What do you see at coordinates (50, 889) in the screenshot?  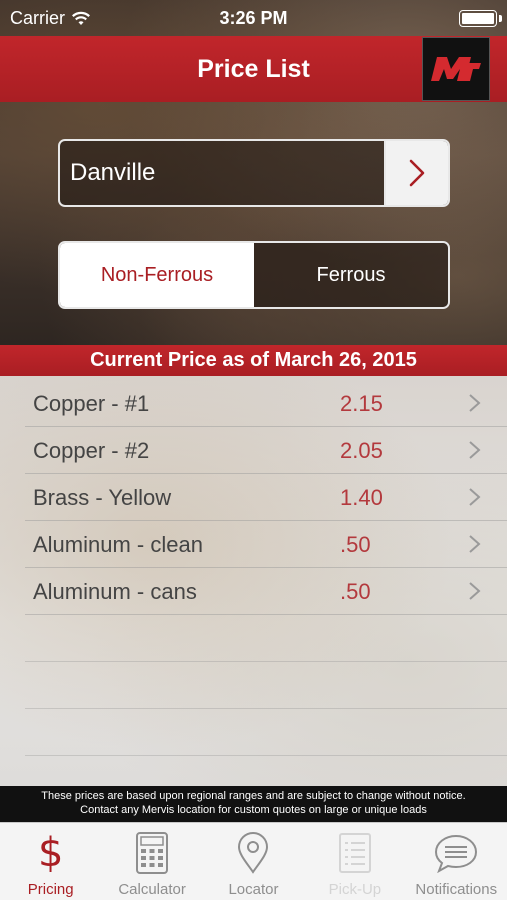 I see `tab-label: Pricing` at bounding box center [50, 889].